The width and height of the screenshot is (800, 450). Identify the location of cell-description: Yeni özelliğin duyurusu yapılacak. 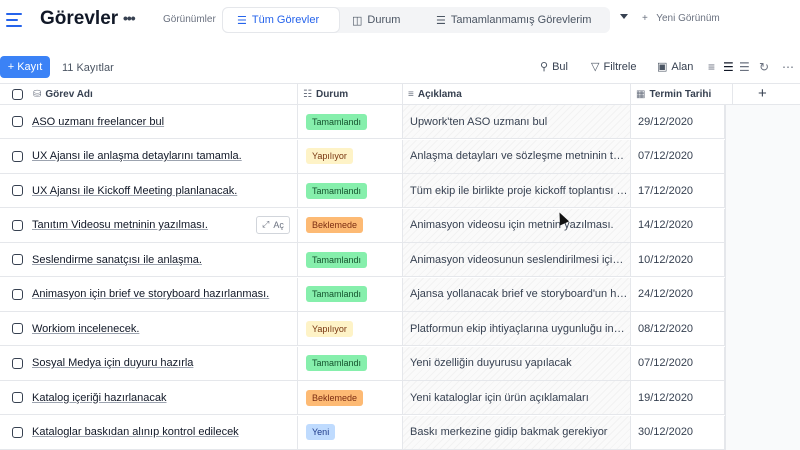
(517, 363).